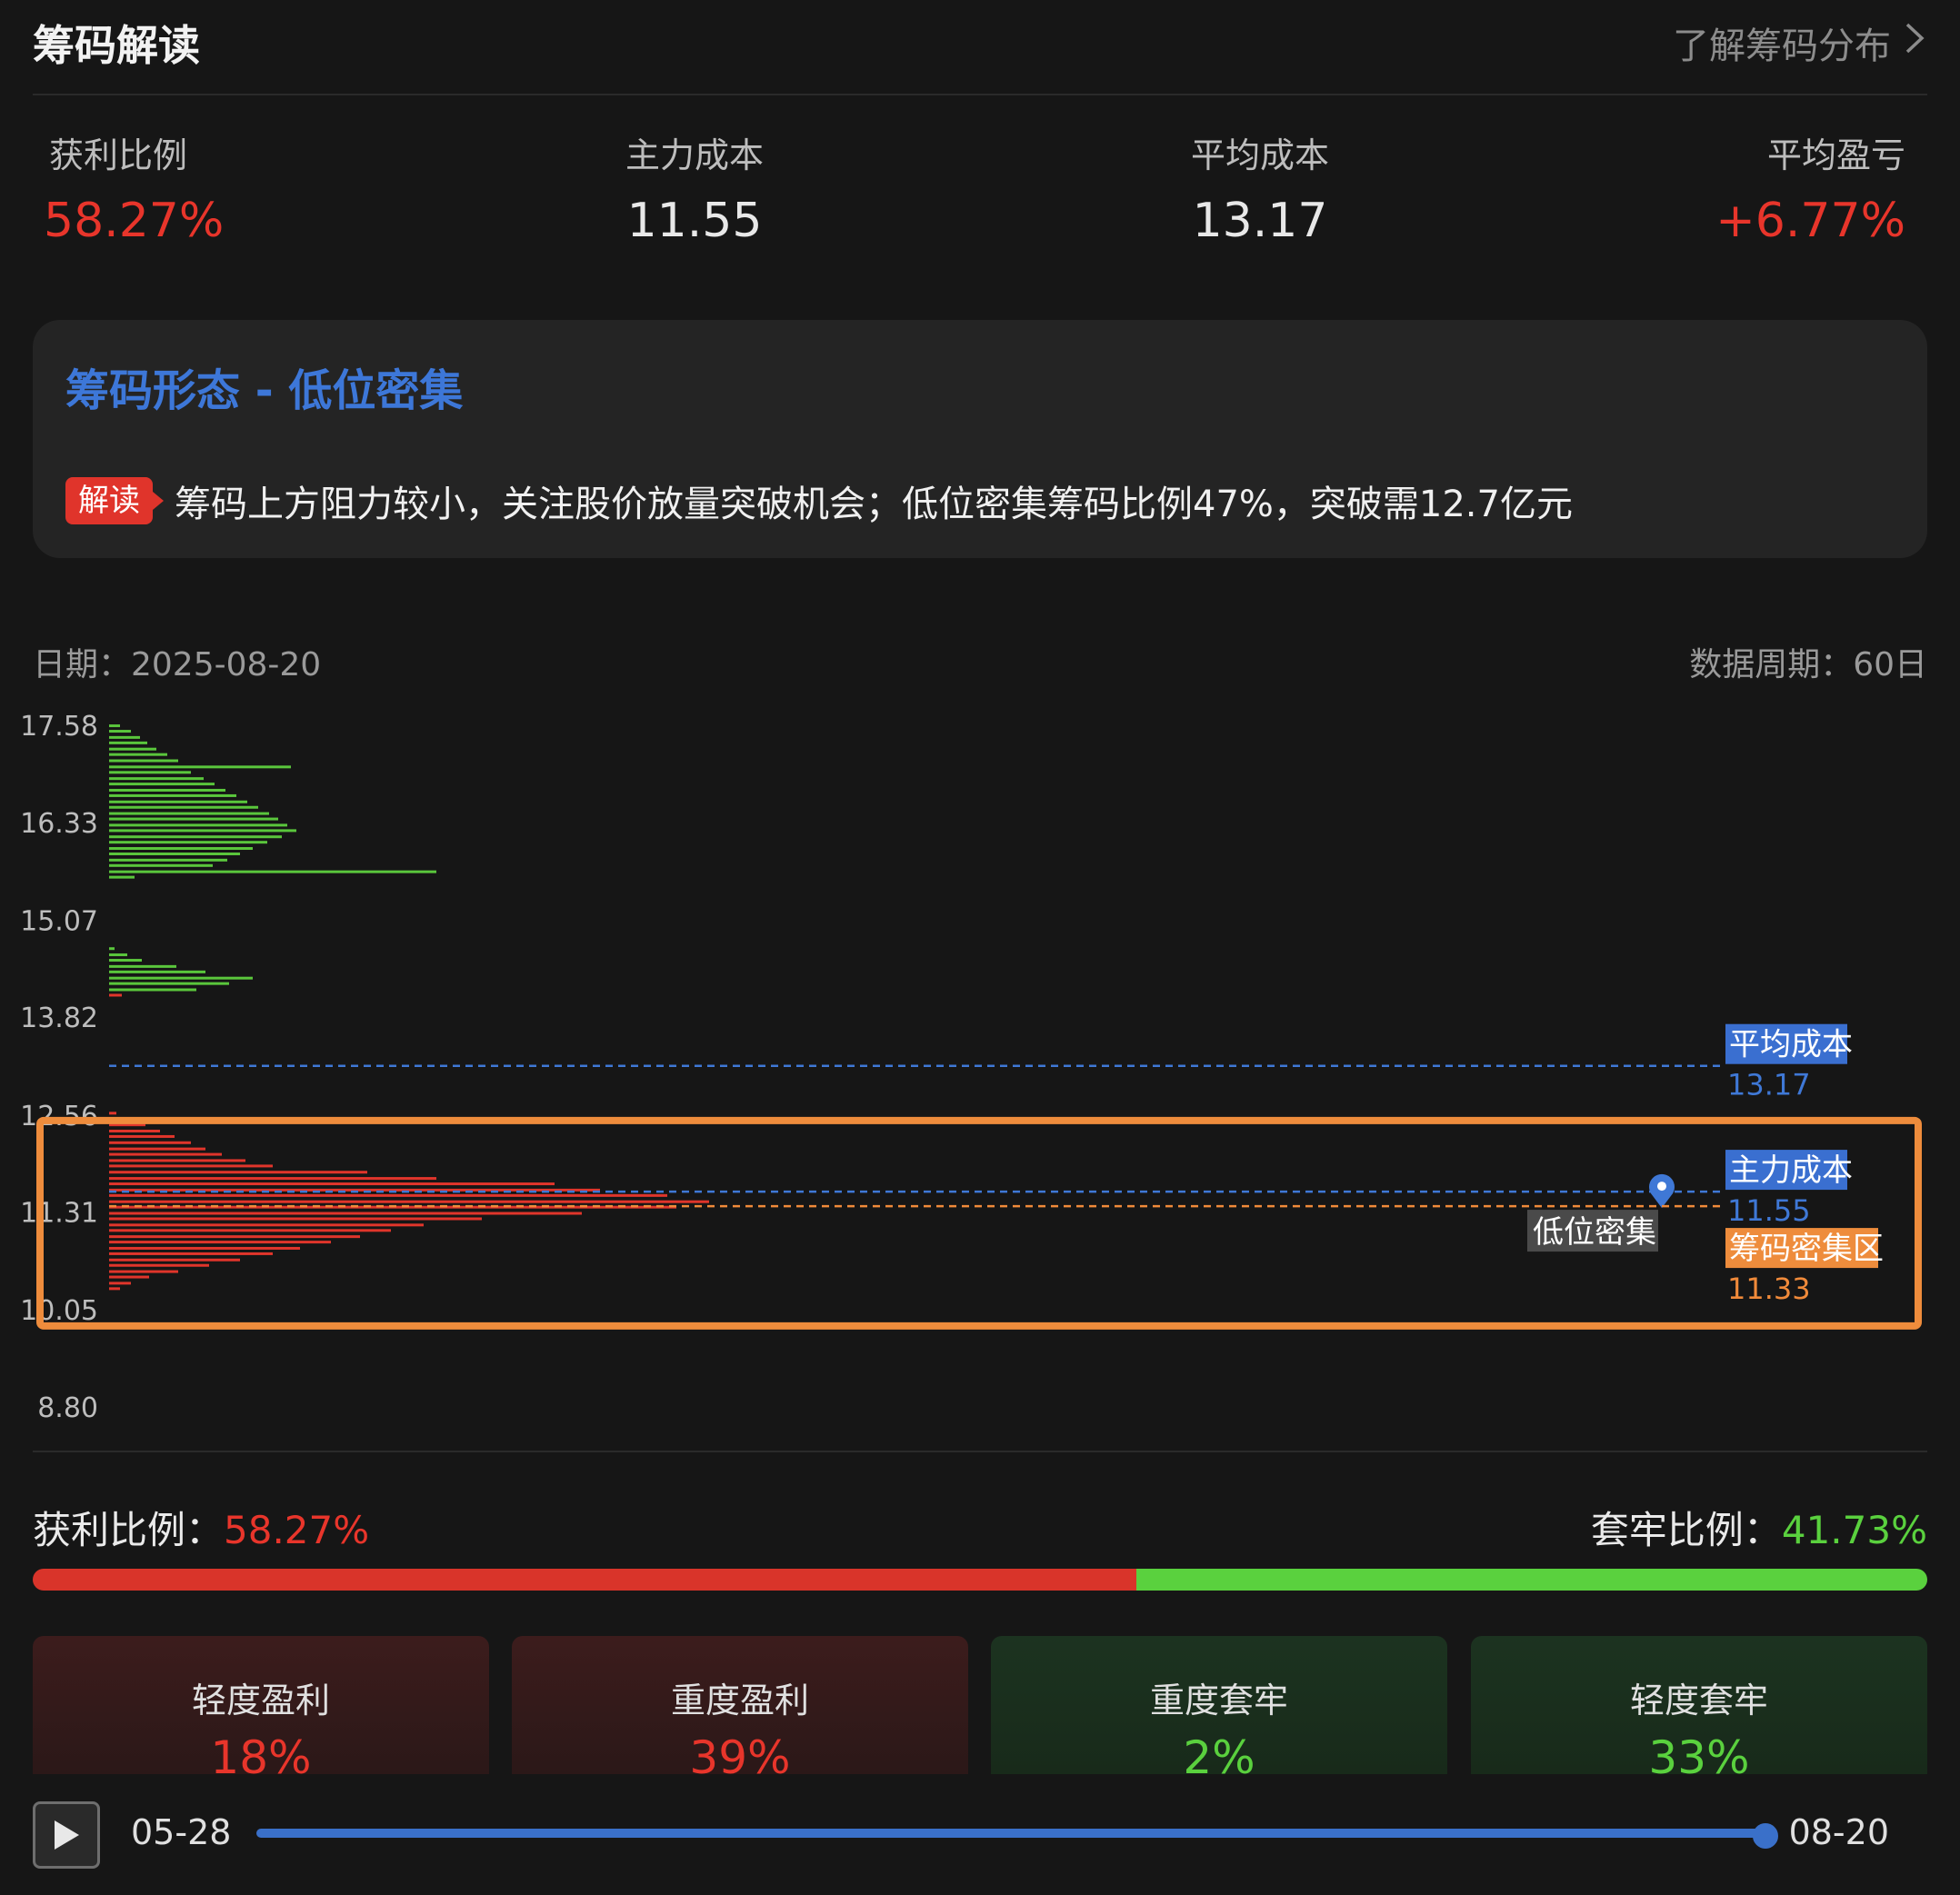  What do you see at coordinates (59, 824) in the screenshot?
I see `y-tick-label: 16.33` at bounding box center [59, 824].